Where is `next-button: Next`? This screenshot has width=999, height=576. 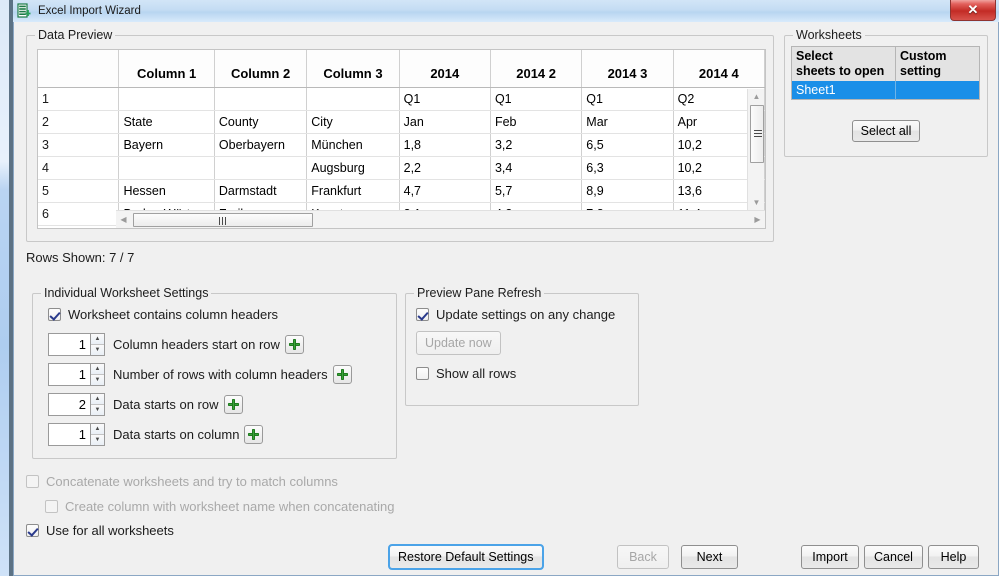
next-button: Next is located at coordinates (709, 557).